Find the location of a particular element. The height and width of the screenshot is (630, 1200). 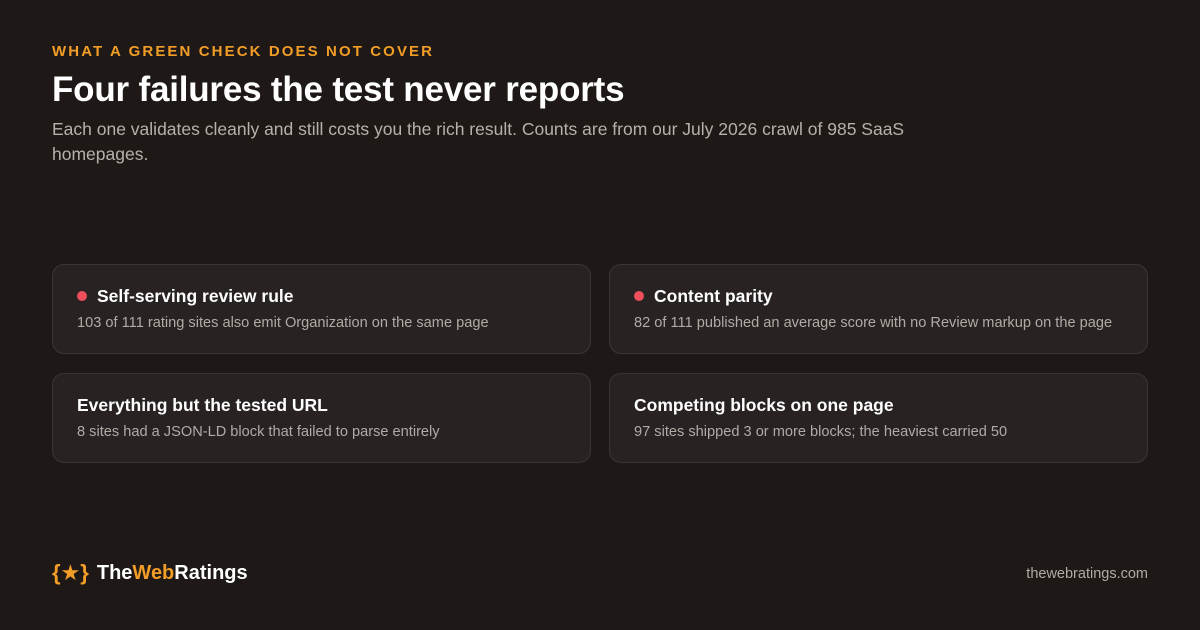

card-header: Competing blocks on one page is located at coordinates (878, 405).